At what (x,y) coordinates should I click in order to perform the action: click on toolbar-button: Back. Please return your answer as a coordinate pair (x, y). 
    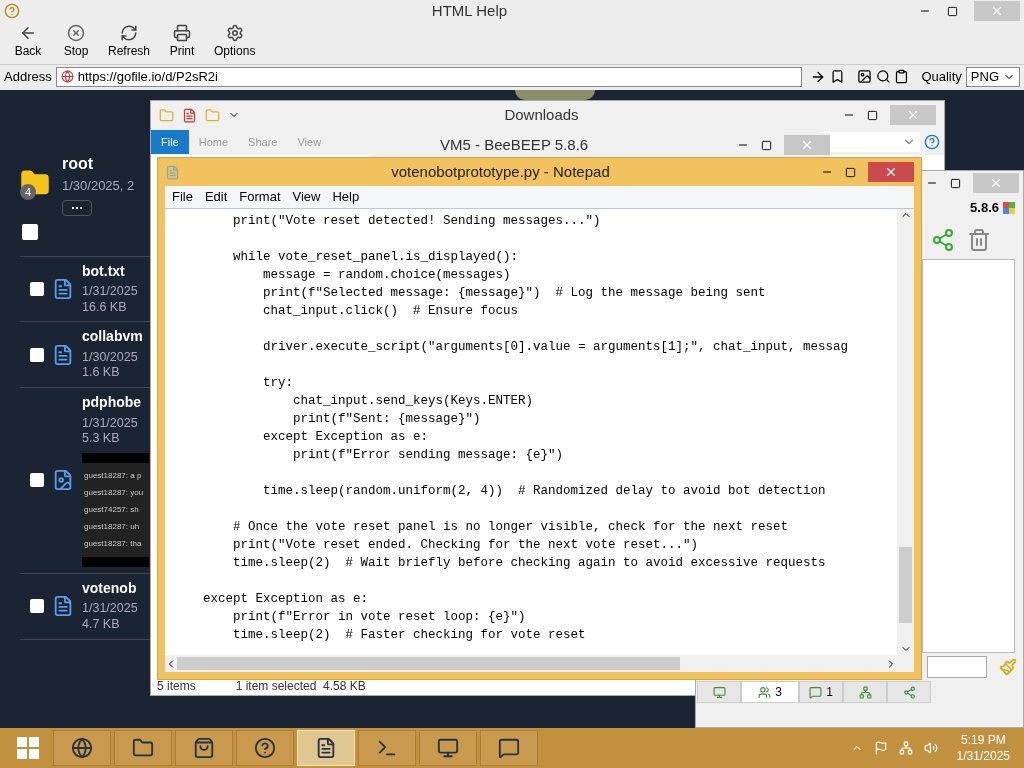
    Looking at the image, I should click on (28, 42).